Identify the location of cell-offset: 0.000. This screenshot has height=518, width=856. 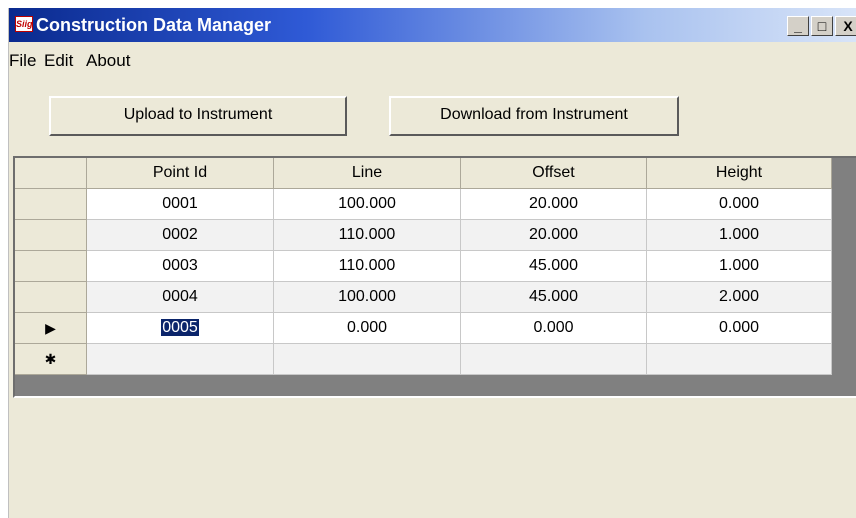
(554, 328).